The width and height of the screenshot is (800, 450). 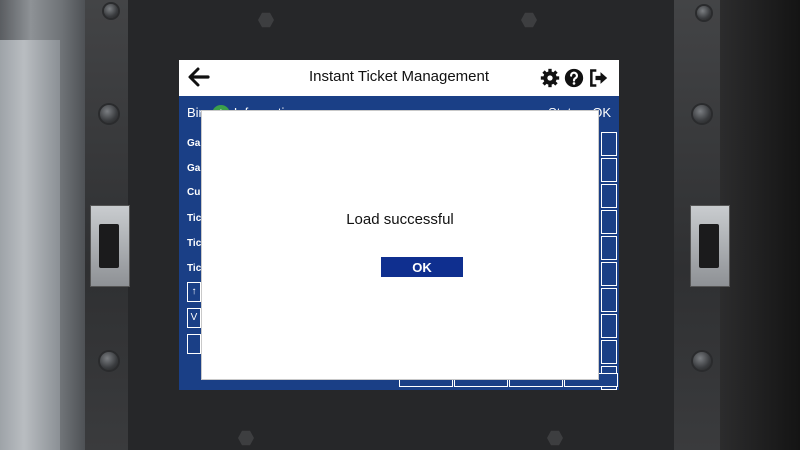 I want to click on device-slot, so click(x=30, y=245).